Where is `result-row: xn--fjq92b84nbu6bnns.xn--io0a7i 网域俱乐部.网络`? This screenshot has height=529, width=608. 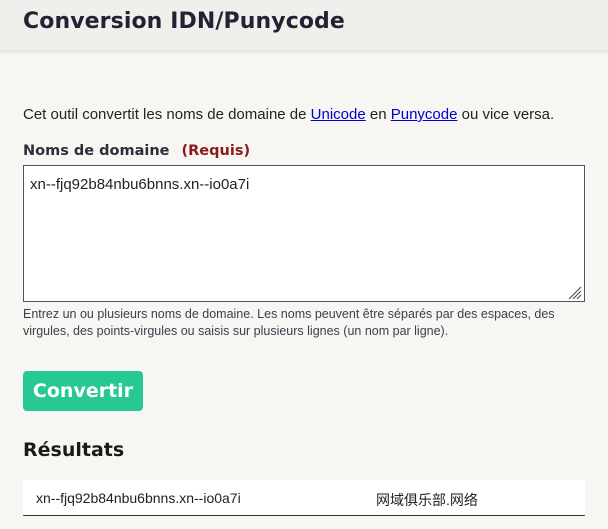 result-row: xn--fjq92b84nbu6bnns.xn--io0a7i 网域俱乐部.网络 is located at coordinates (304, 498).